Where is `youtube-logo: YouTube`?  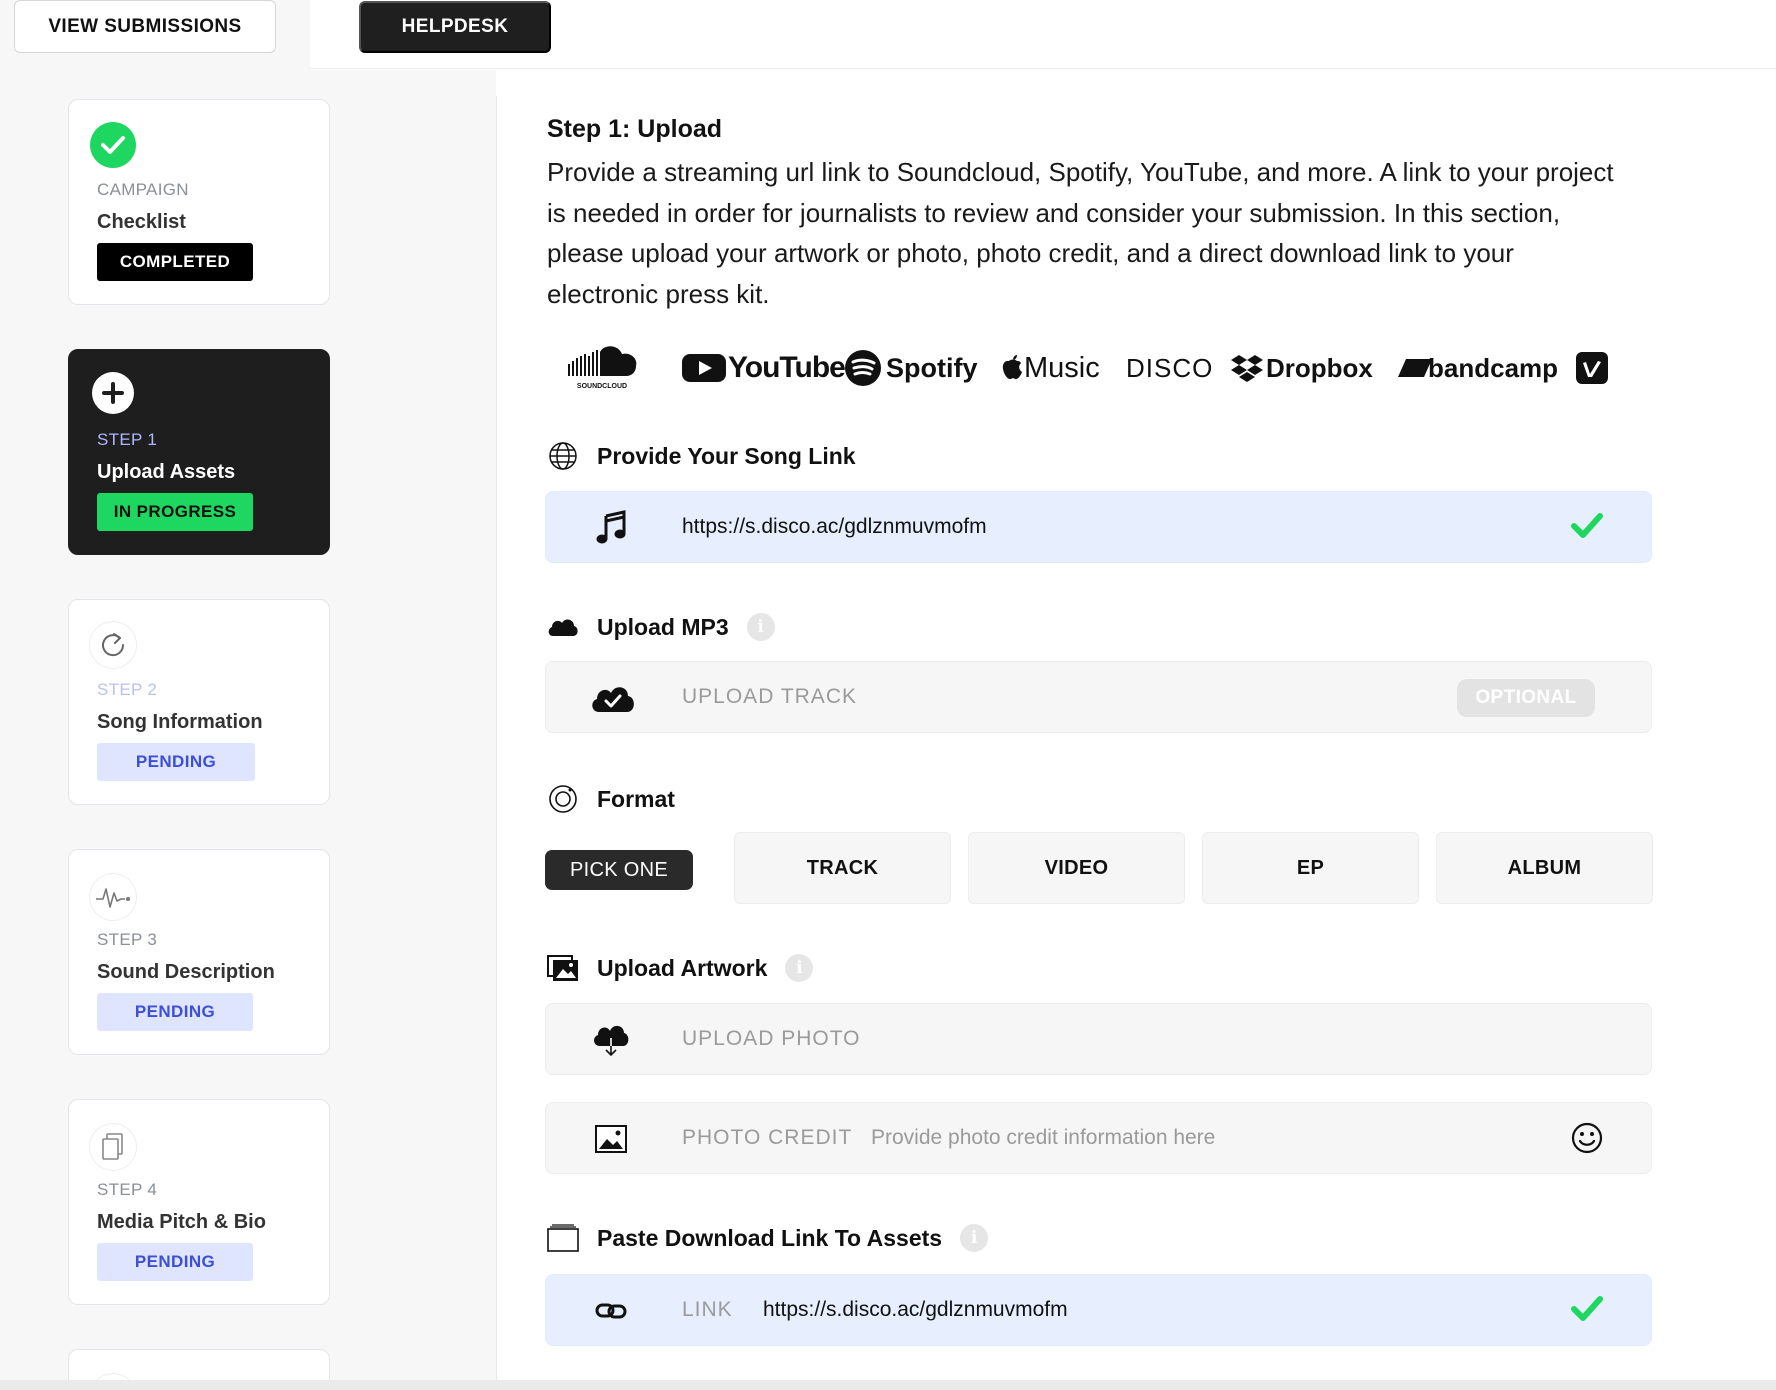
youtube-logo: YouTube is located at coordinates (764, 368).